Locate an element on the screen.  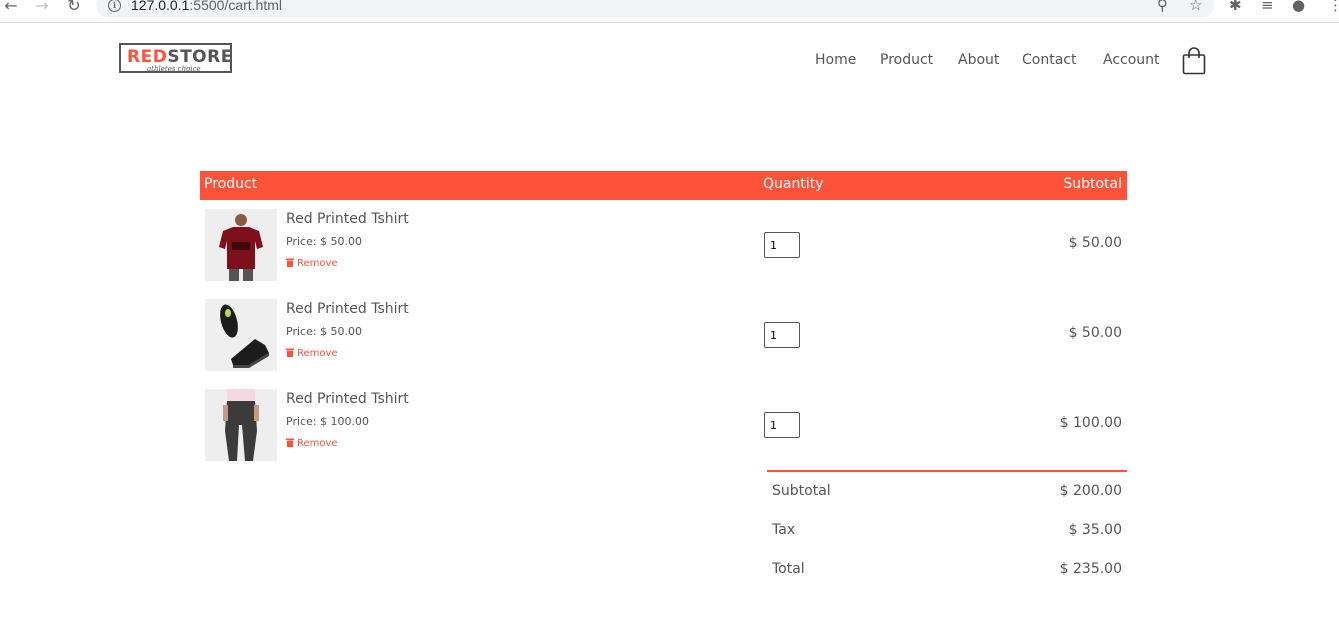
nav-contact: Contact is located at coordinates (1049, 60).